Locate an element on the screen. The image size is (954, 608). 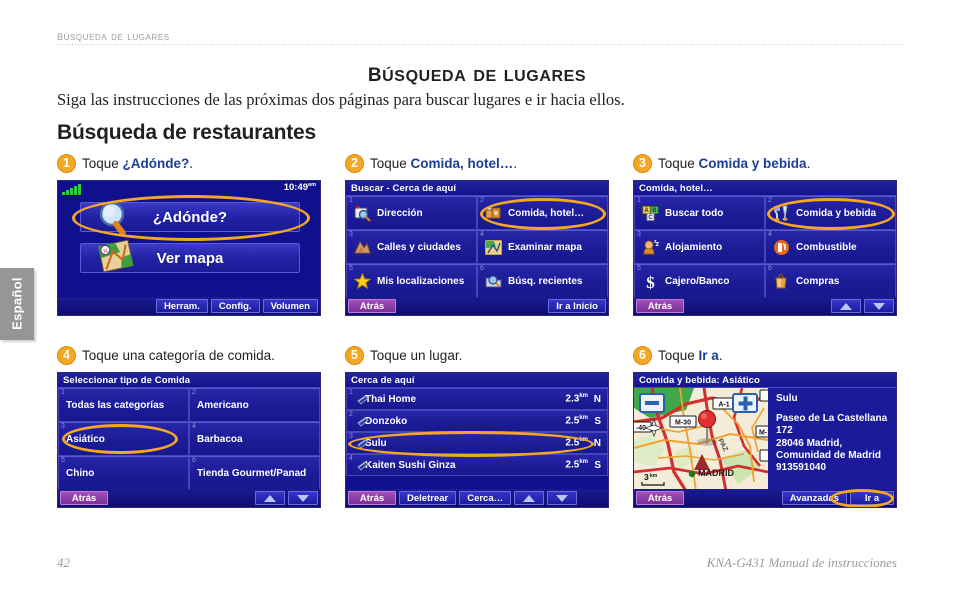
zoom-in-button is located at coordinates (745, 403).